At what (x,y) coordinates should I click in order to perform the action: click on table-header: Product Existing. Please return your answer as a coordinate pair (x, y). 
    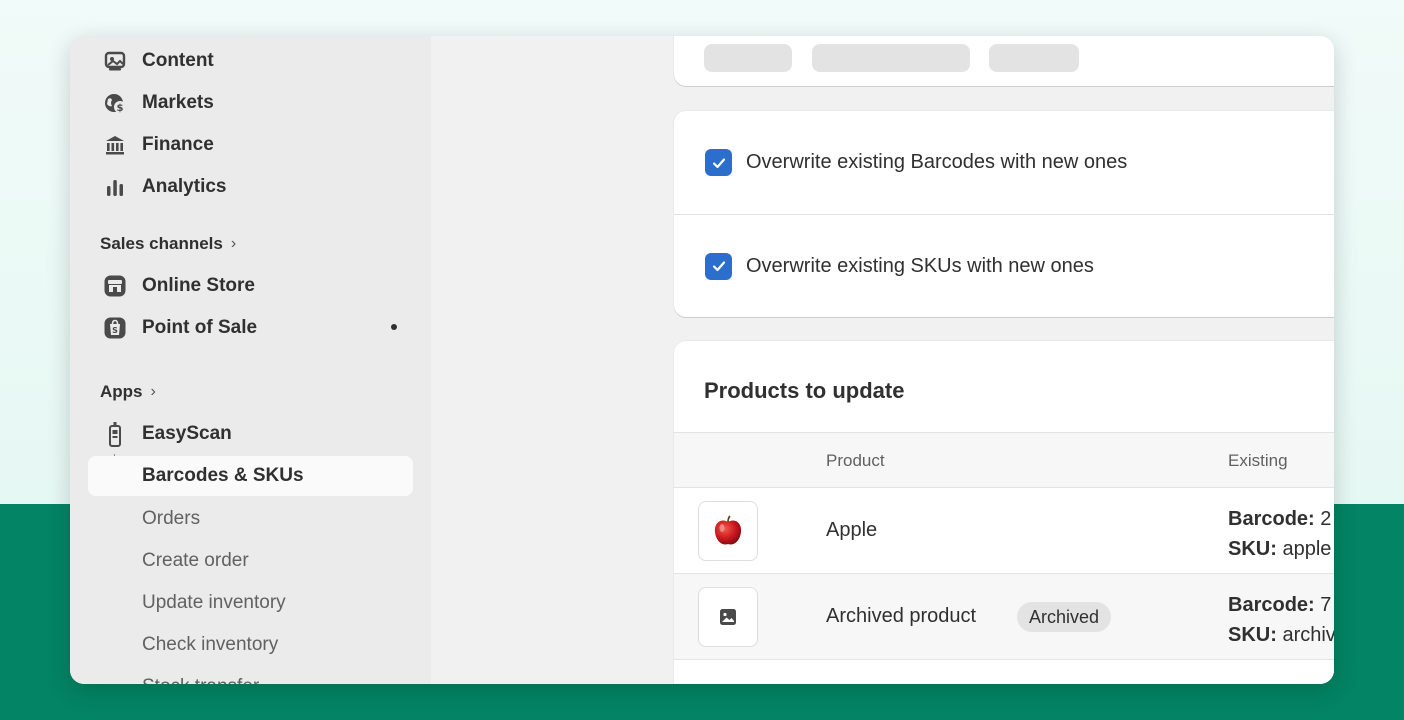
    Looking at the image, I should click on (1004, 460).